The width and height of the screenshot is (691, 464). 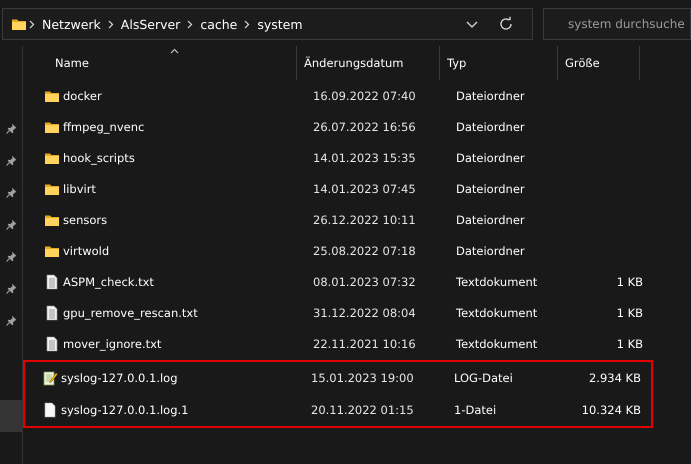 I want to click on file-row: sensors 26.12.2022 10:11 Dateiordner, so click(x=363, y=219).